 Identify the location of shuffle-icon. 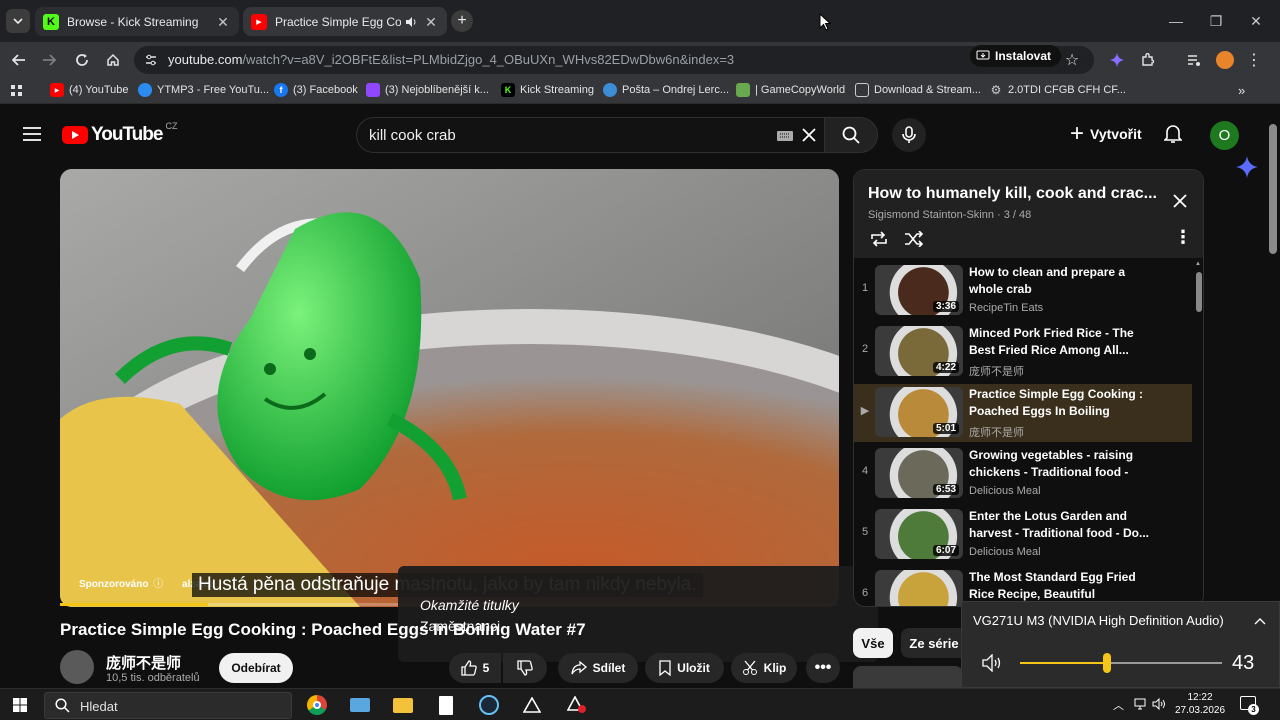
(914, 239).